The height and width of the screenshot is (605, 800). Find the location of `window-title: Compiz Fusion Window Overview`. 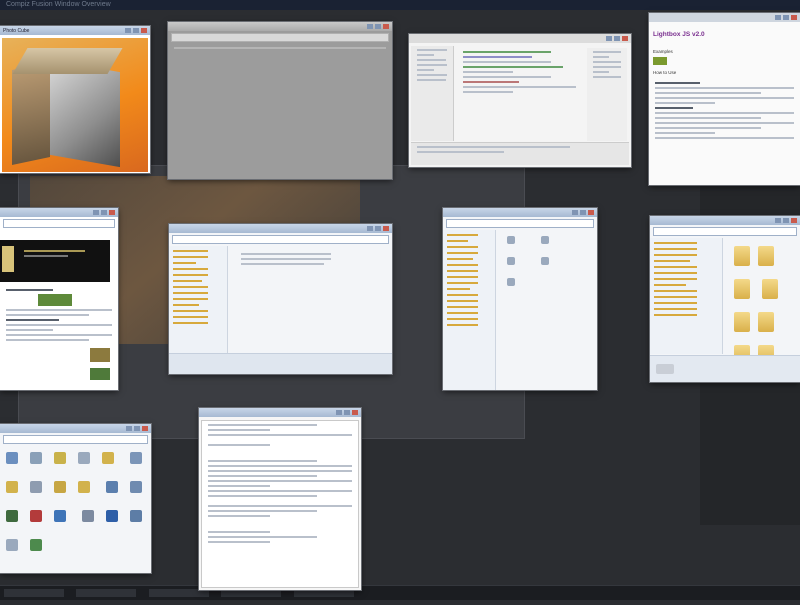

window-title: Compiz Fusion Window Overview is located at coordinates (58, 4).